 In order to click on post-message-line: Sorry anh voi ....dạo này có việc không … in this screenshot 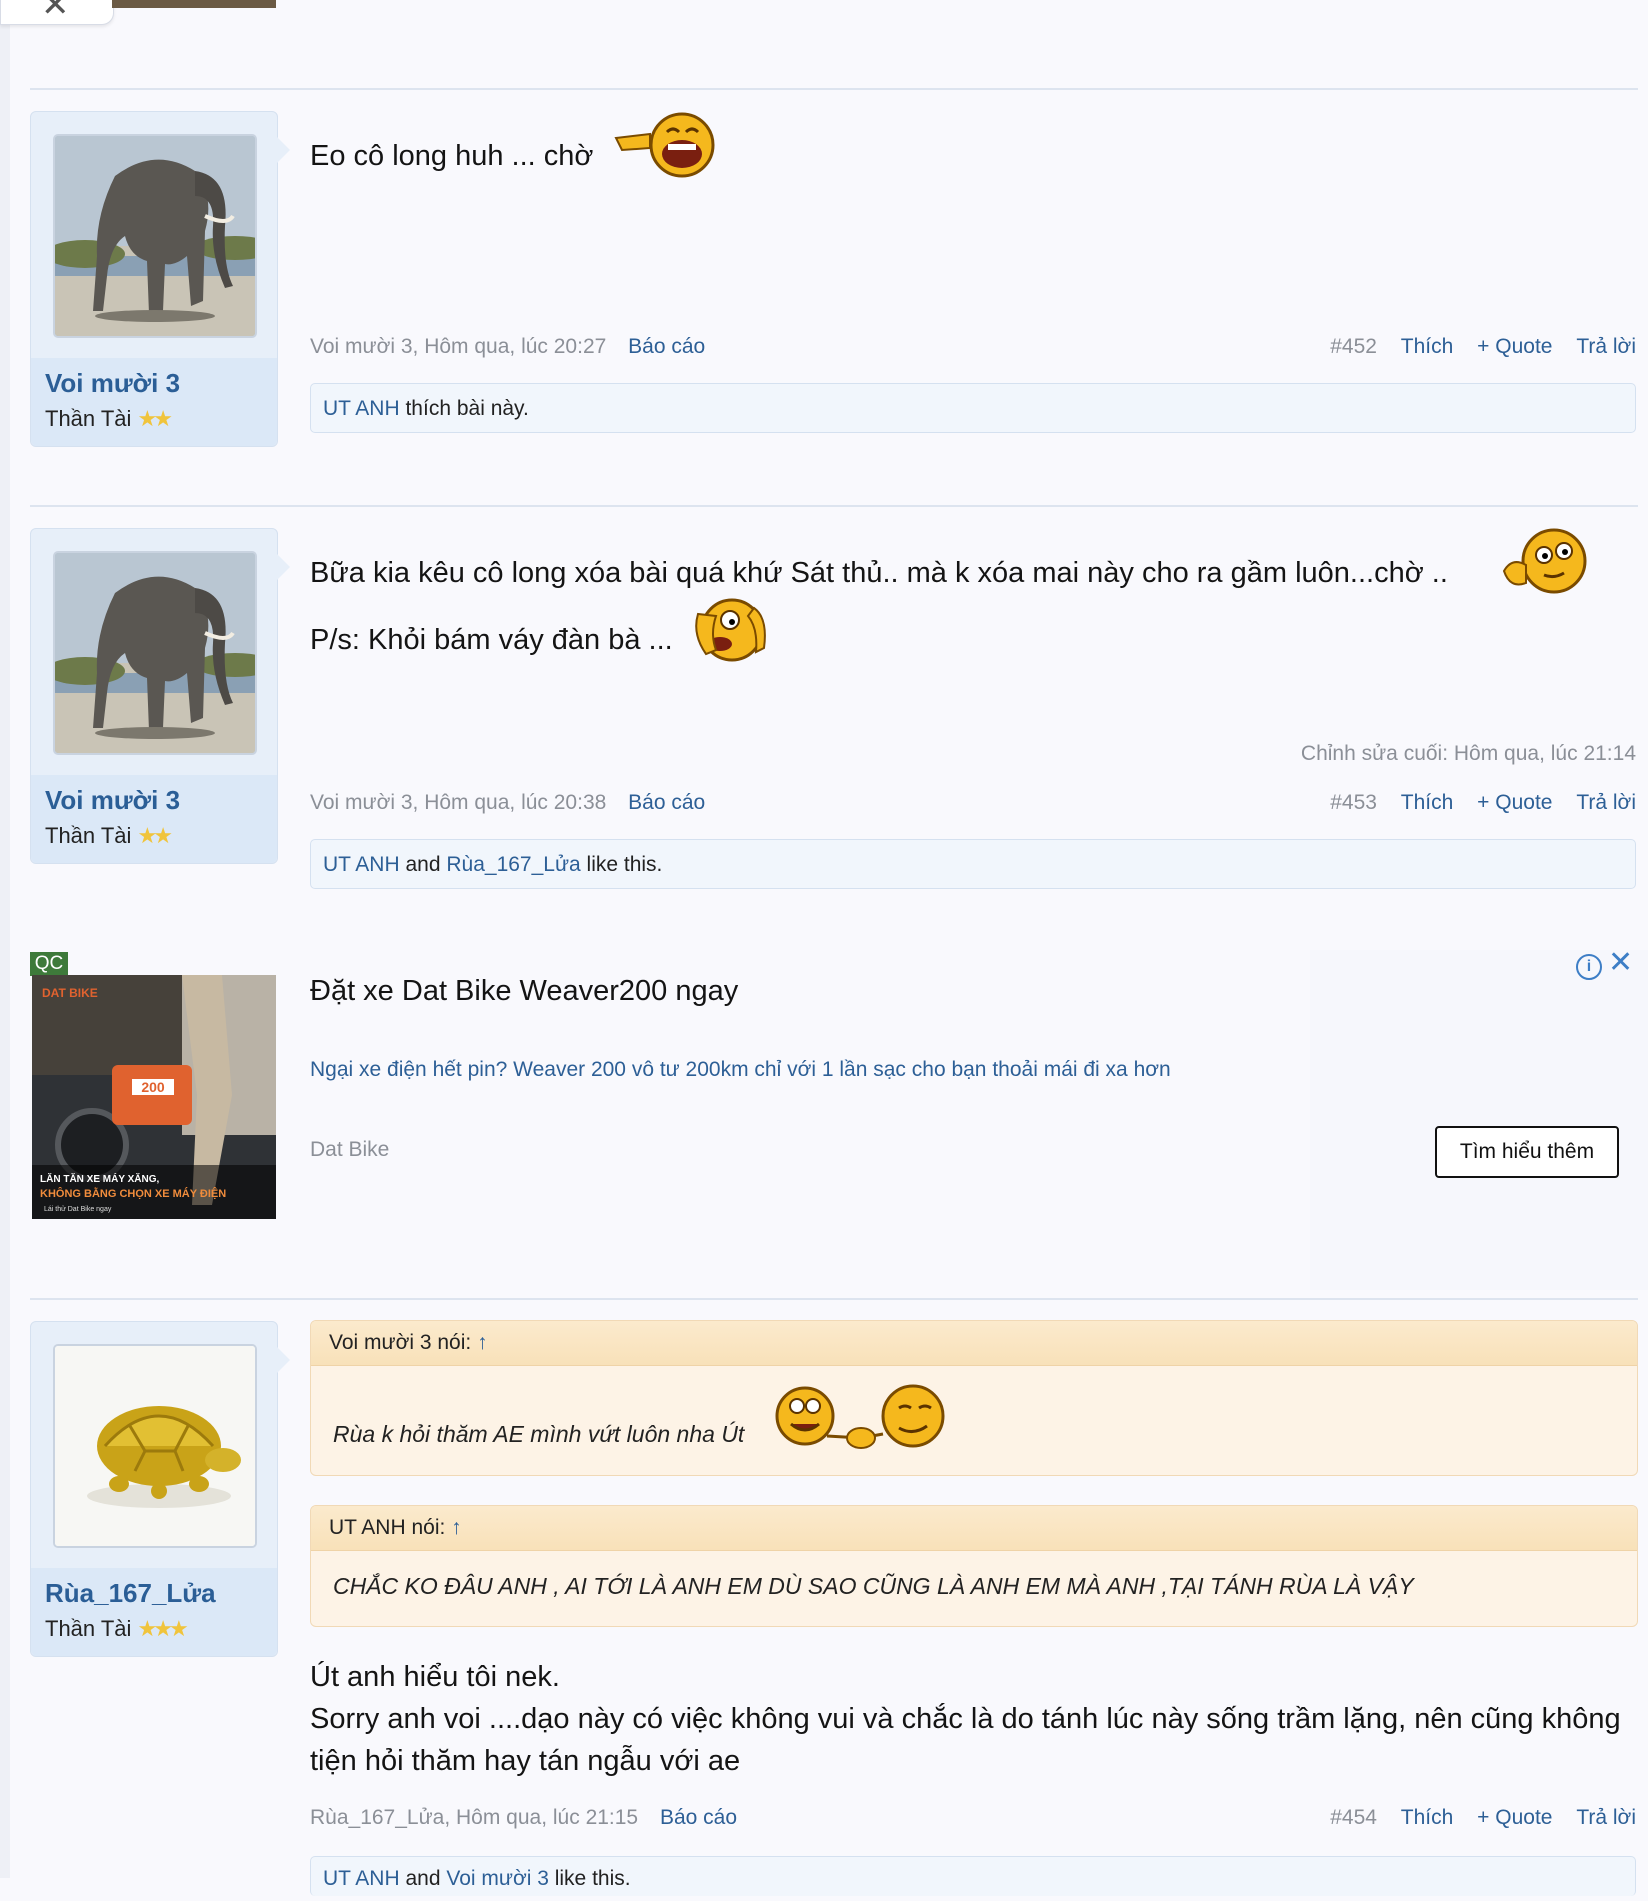, I will do `click(965, 1740)`.